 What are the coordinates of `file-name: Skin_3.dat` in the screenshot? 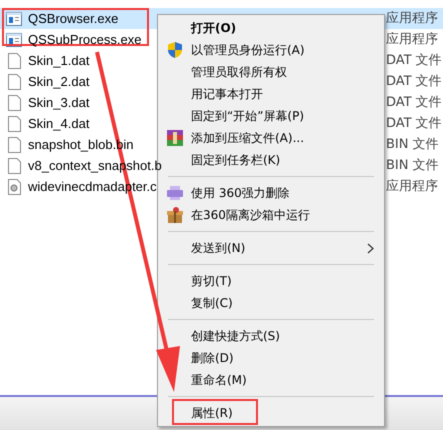 It's located at (59, 103).